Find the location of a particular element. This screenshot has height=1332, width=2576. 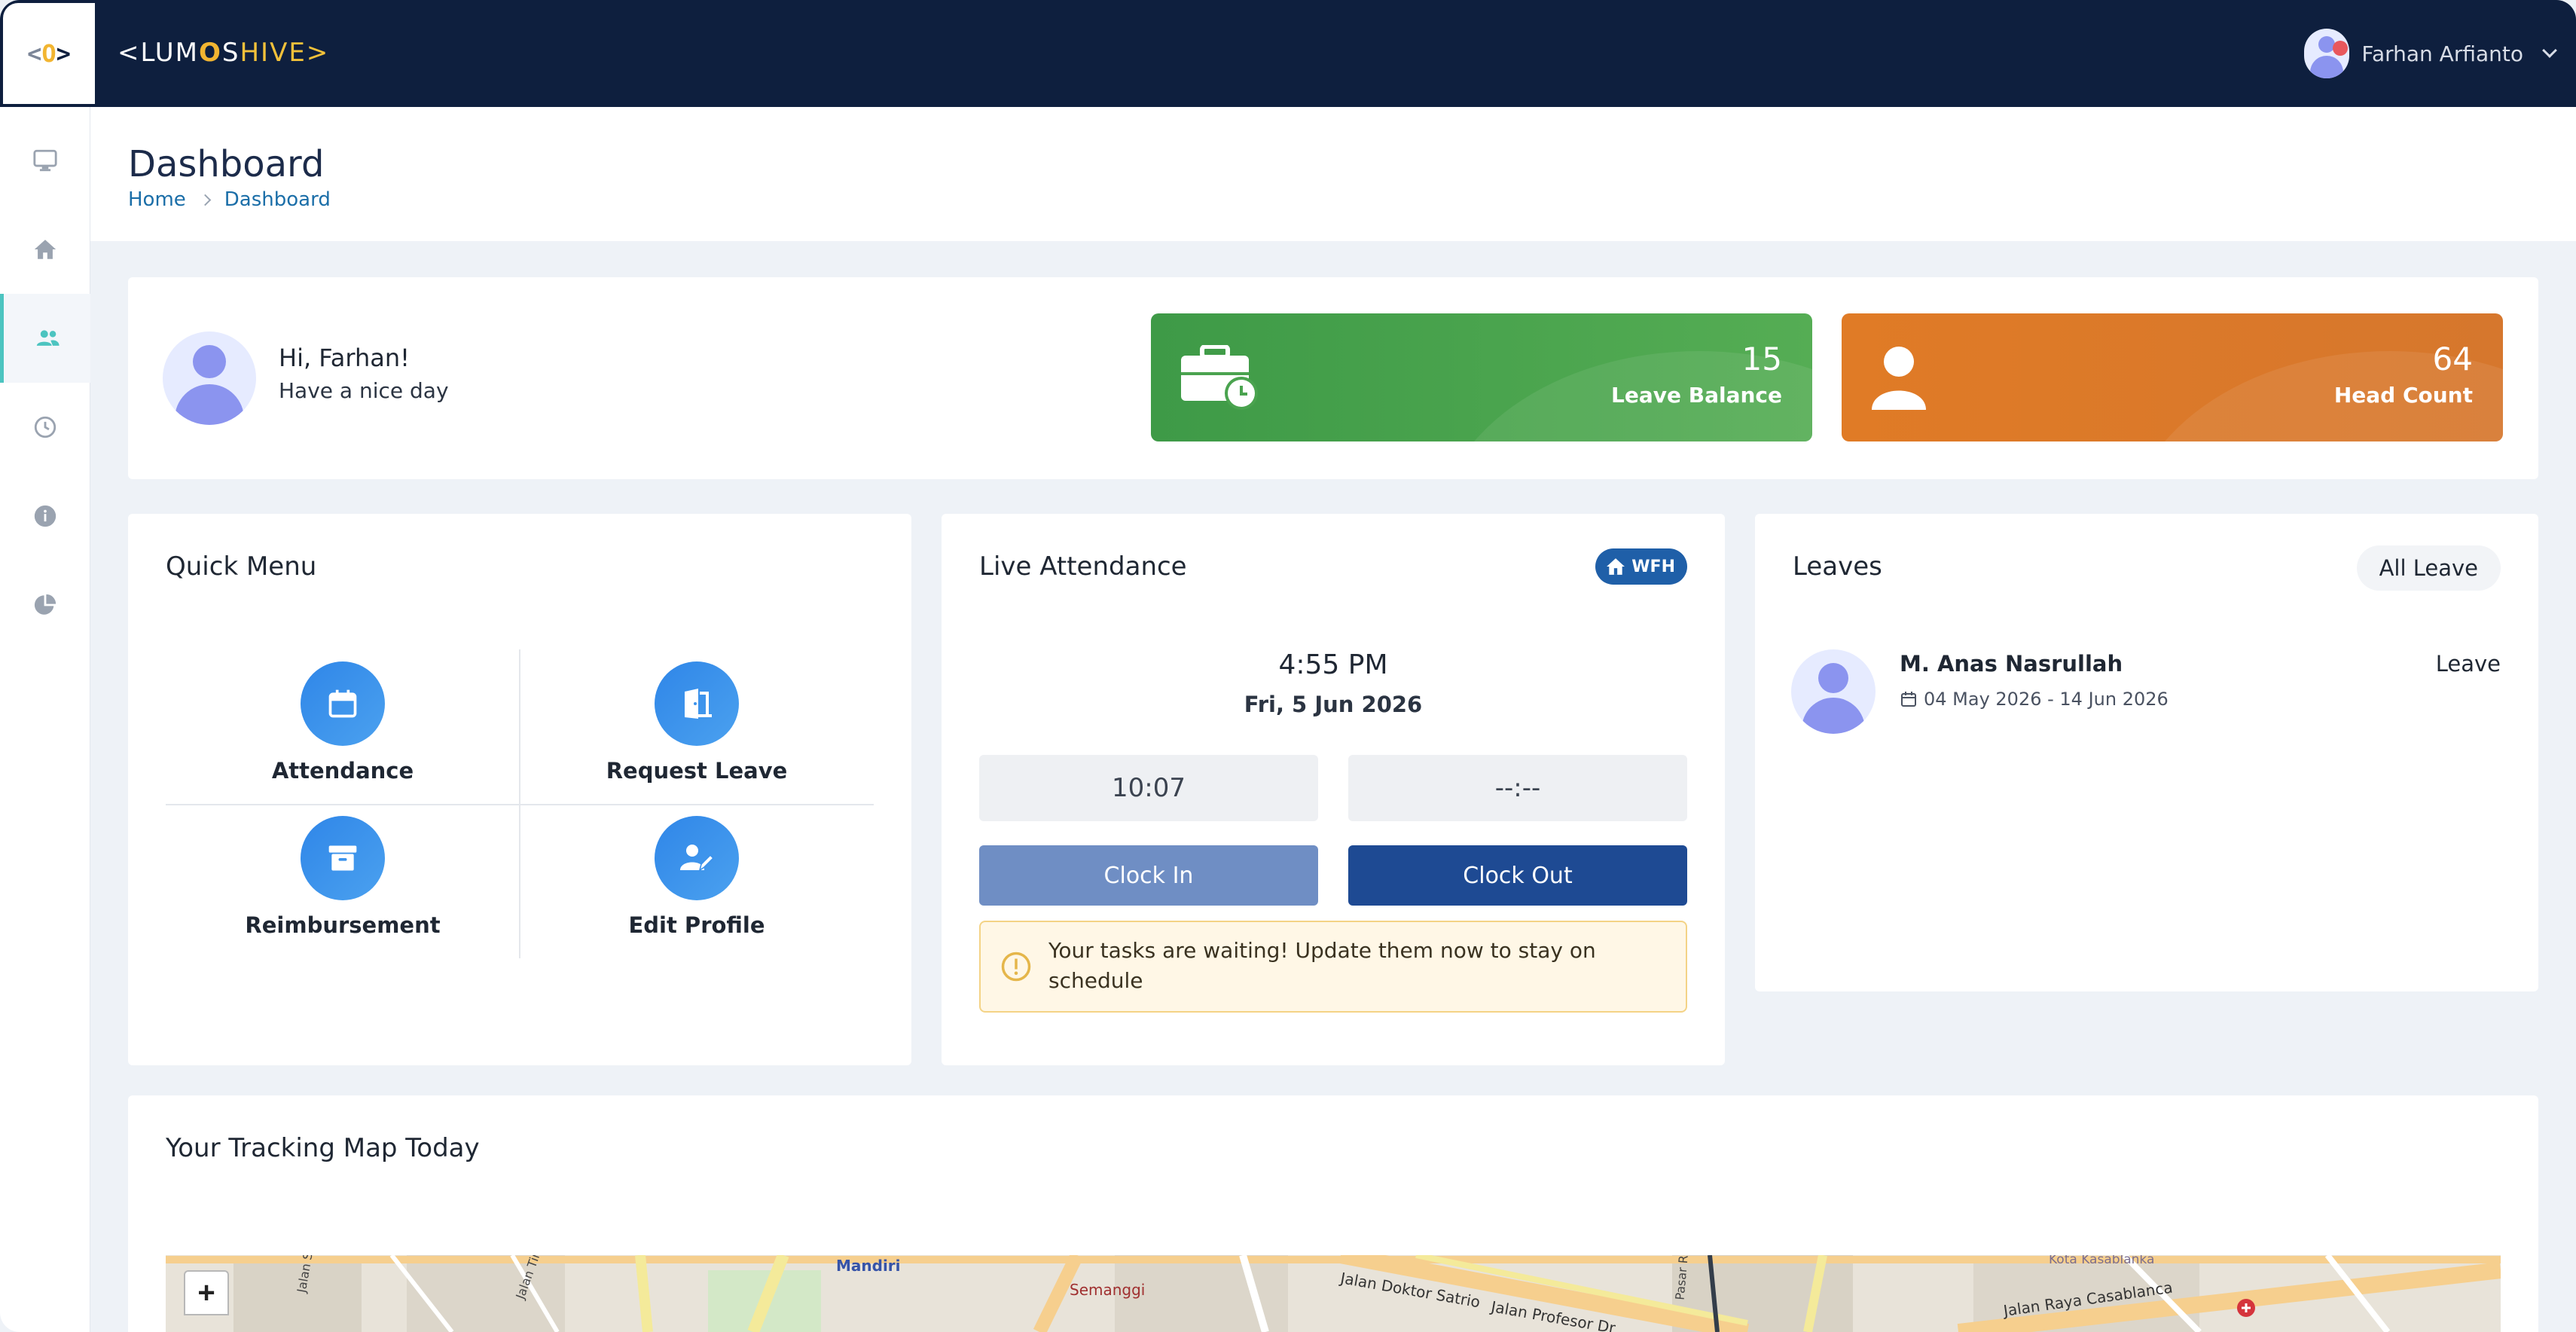

greeting: Hi, Farhan! is located at coordinates (345, 358).